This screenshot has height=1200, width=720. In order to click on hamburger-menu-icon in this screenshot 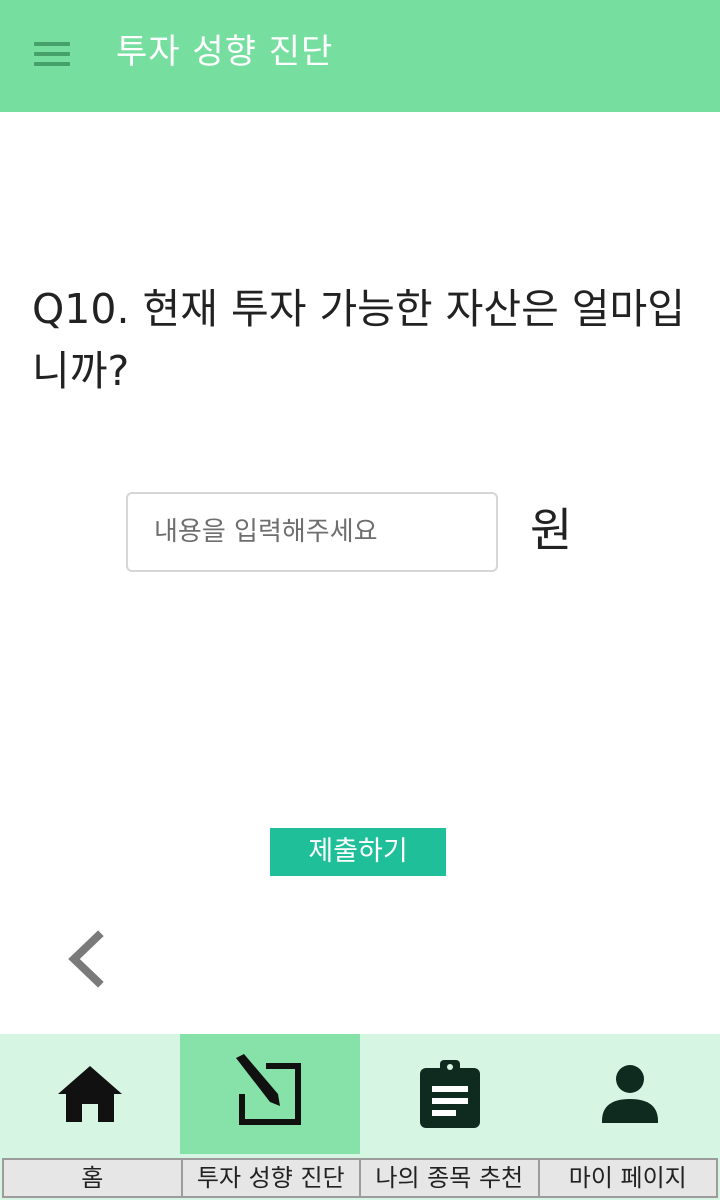, I will do `click(52, 54)`.